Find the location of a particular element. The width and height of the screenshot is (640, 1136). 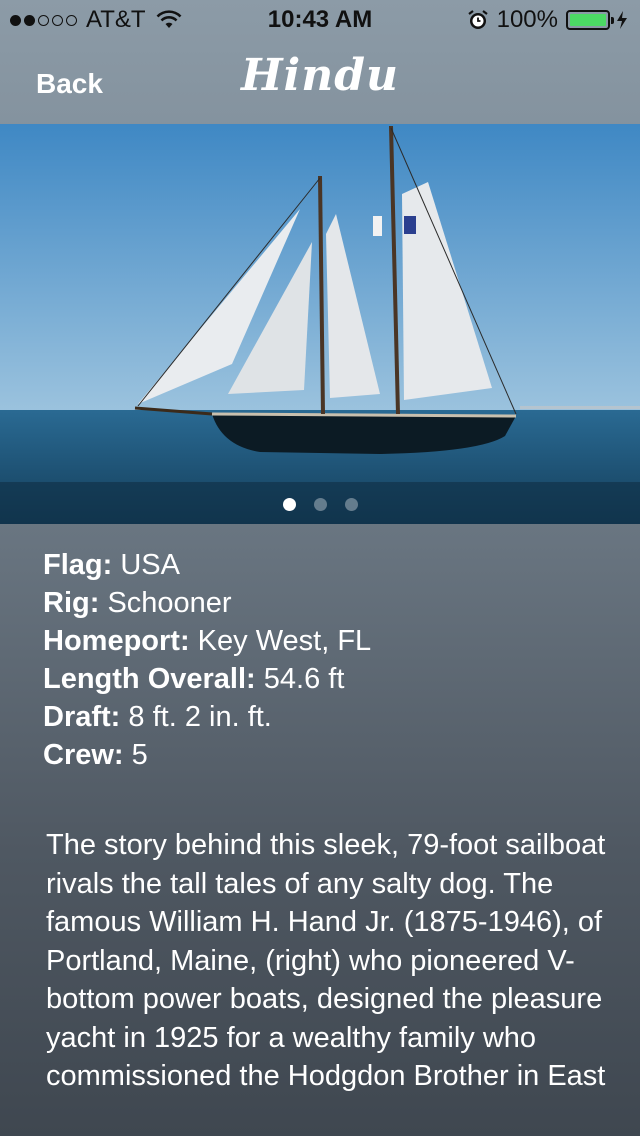

spec-rig: Rig: Schooner is located at coordinates (207, 603).